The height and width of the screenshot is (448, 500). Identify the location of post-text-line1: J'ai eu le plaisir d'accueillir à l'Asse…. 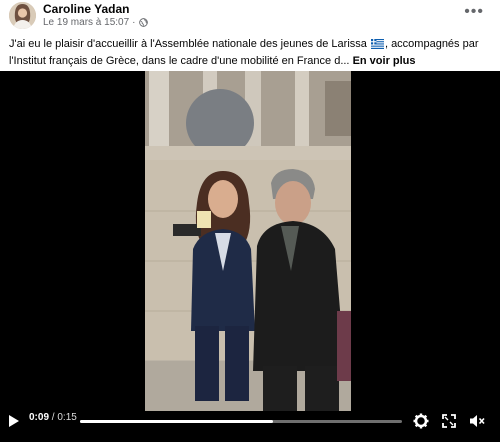
(188, 44).